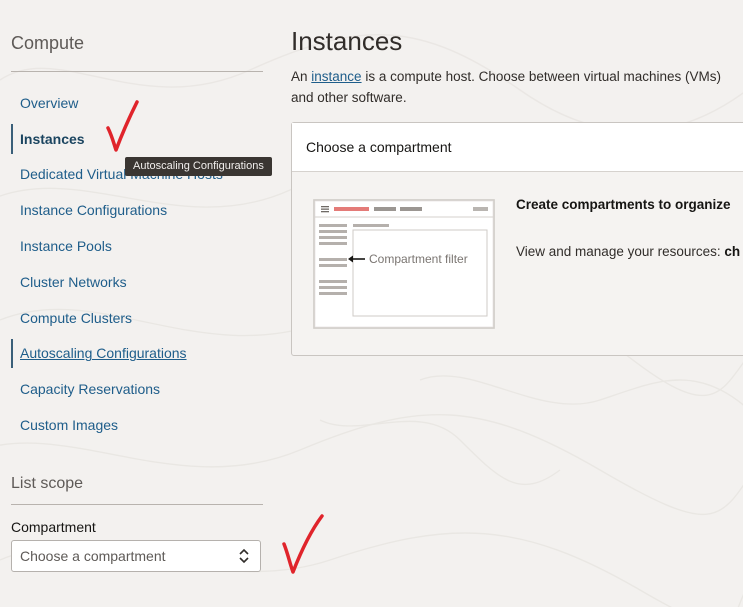 This screenshot has width=743, height=607. Describe the element at coordinates (52, 138) in the screenshot. I see `sidebar-item-label: Instances` at that location.